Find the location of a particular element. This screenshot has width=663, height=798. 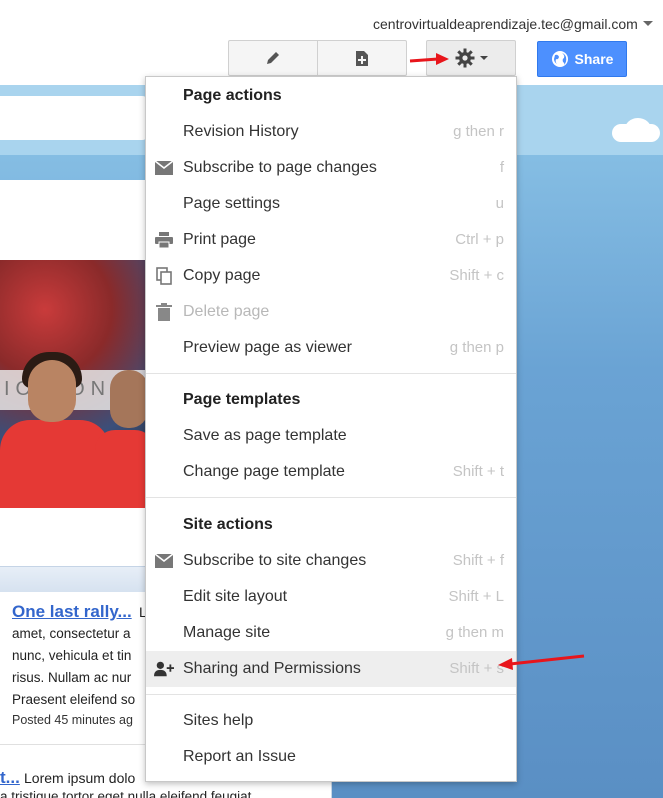

account-email: centrovirtualdeaprendizaje.tec@gmail.com is located at coordinates (505, 24).